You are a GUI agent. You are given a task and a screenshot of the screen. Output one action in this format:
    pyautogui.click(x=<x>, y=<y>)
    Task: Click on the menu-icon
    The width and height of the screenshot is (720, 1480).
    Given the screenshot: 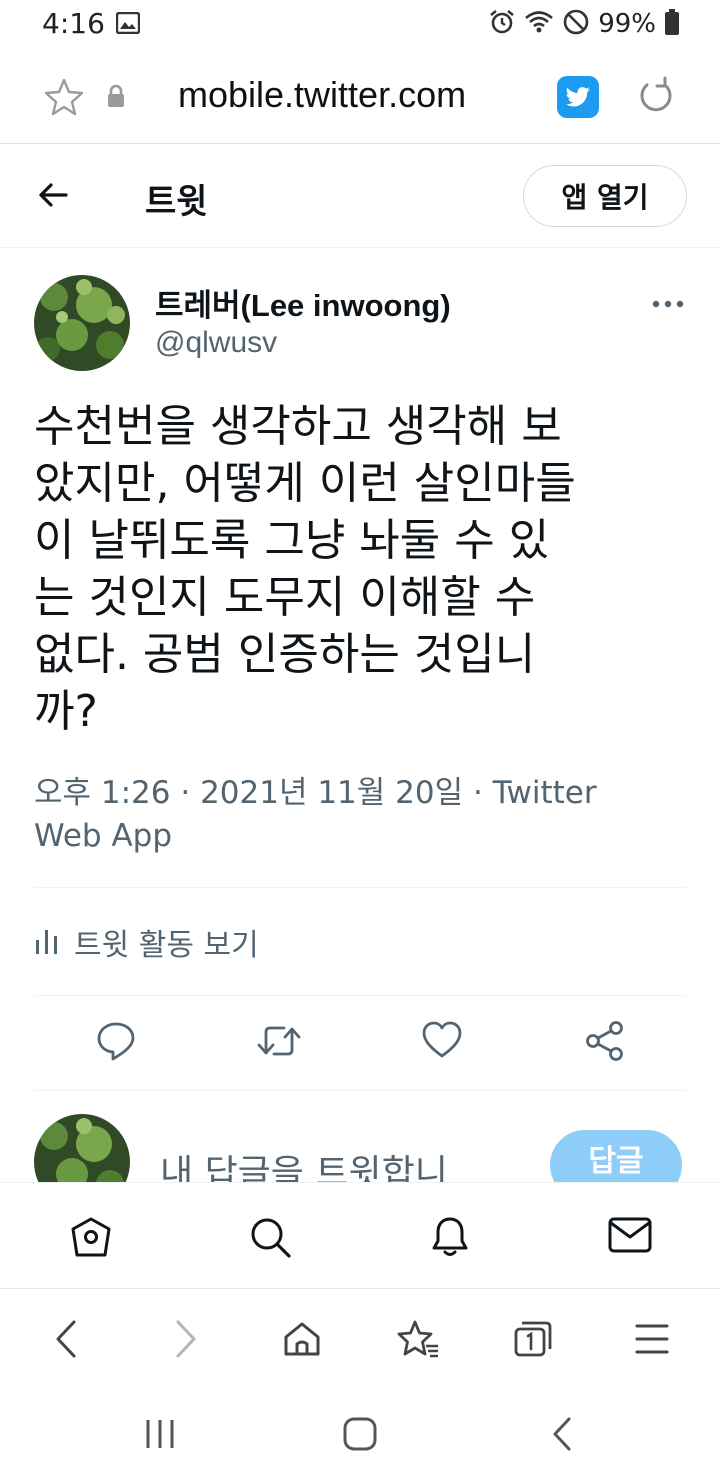 What is the action you would take?
    pyautogui.click(x=652, y=1341)
    